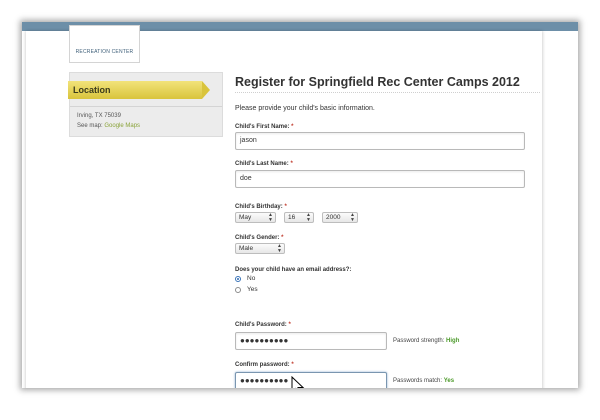  I want to click on confirm-password-label-text: Confirm password:, so click(262, 365).